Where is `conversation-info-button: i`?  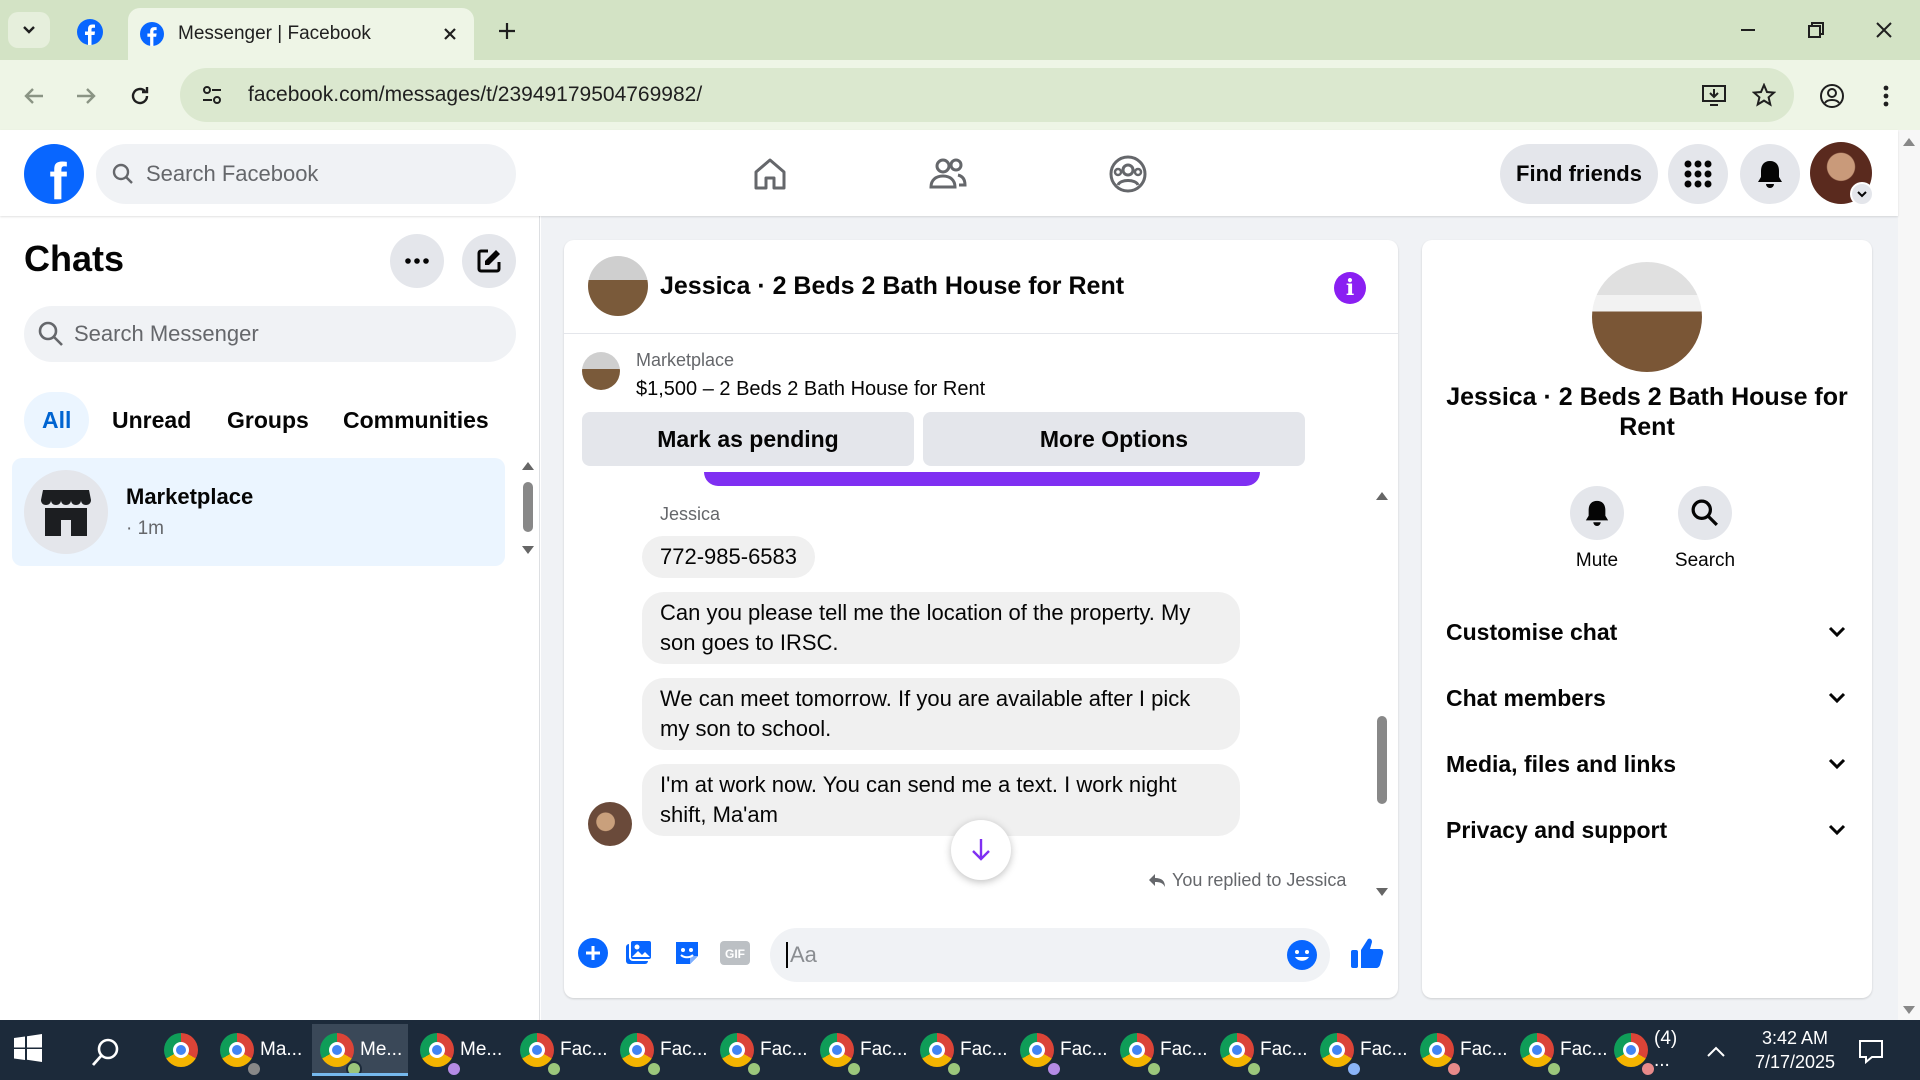
conversation-info-button: i is located at coordinates (1350, 288).